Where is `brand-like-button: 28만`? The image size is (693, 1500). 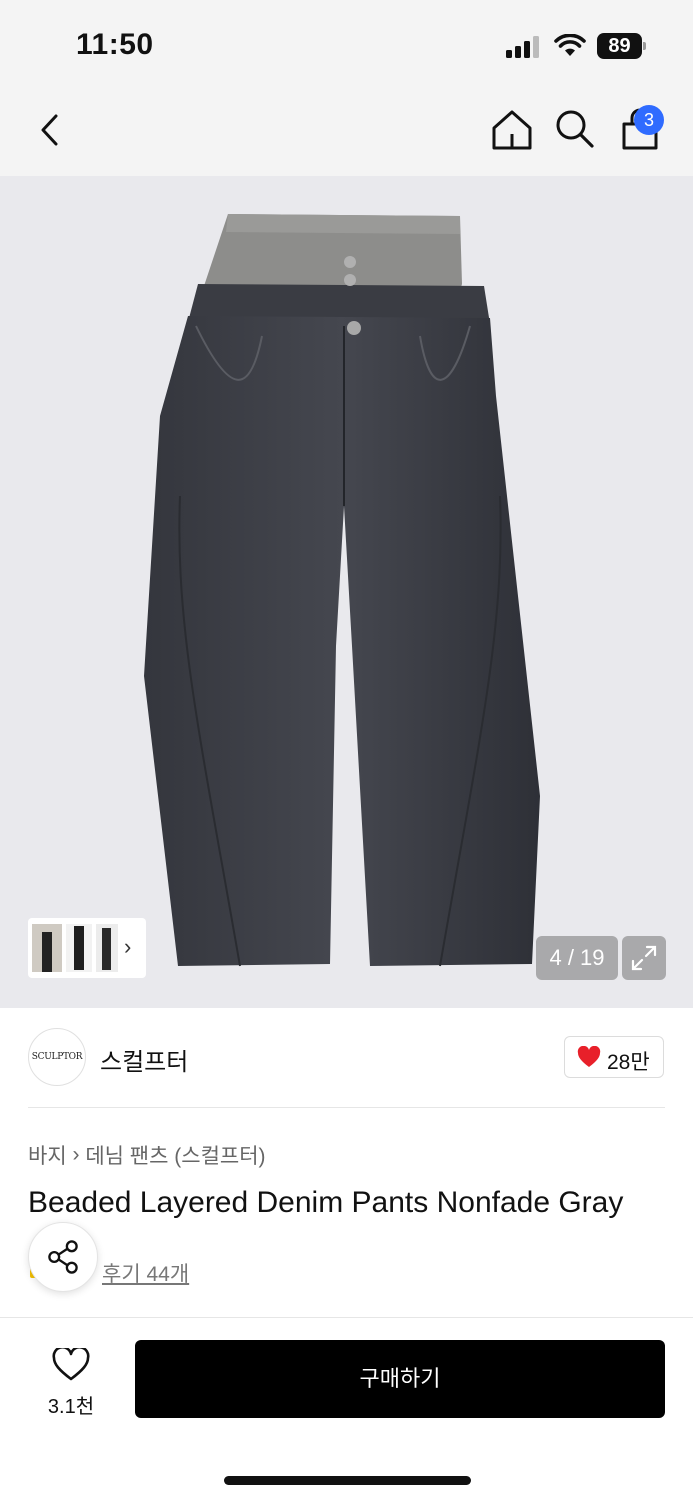
brand-like-button: 28만 is located at coordinates (614, 1057).